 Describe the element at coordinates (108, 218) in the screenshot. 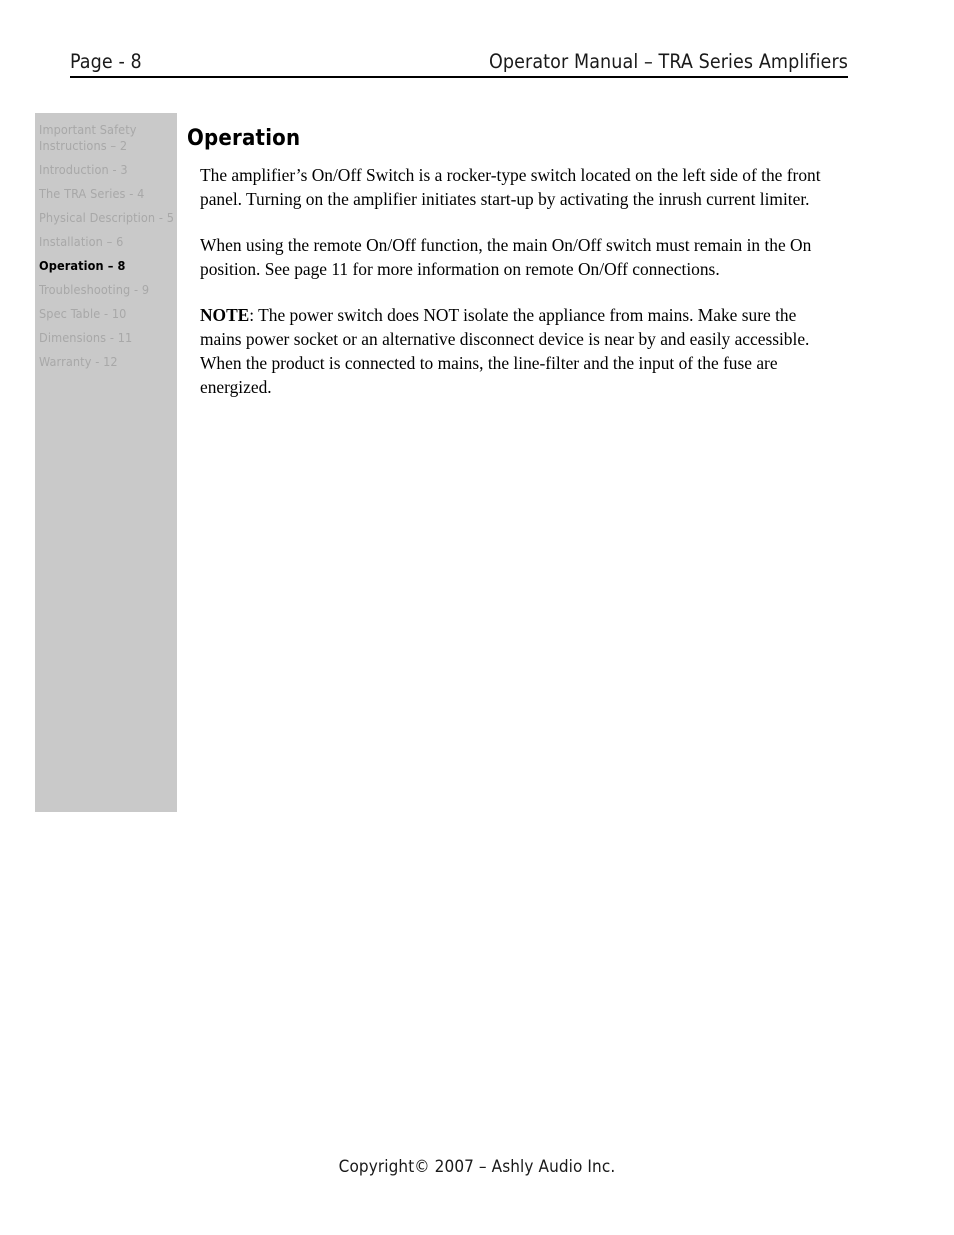

I see `sidebar-item-physical-description: Physical Description - 5` at that location.